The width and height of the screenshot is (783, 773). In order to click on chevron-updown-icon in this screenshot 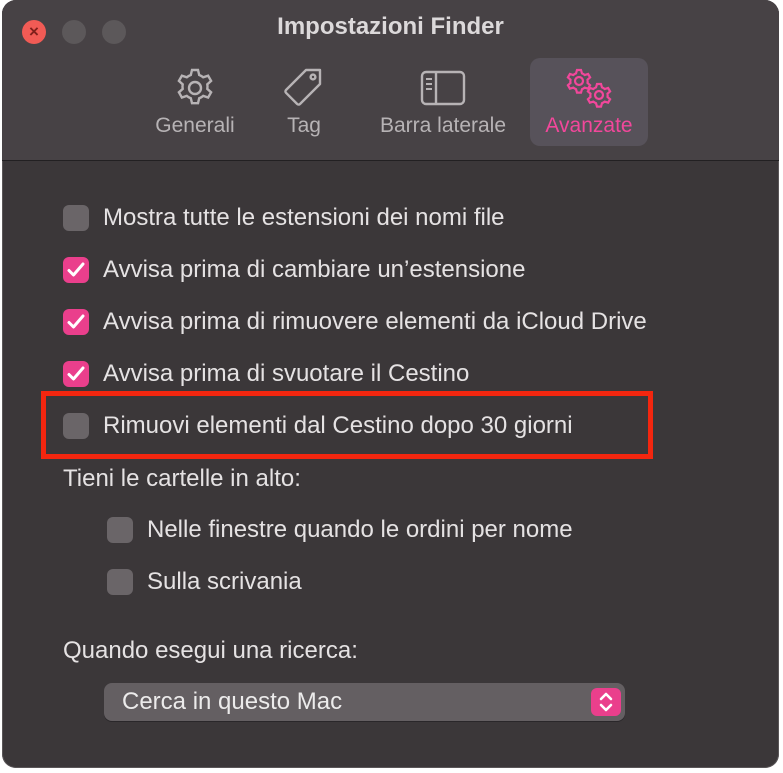, I will do `click(606, 702)`.